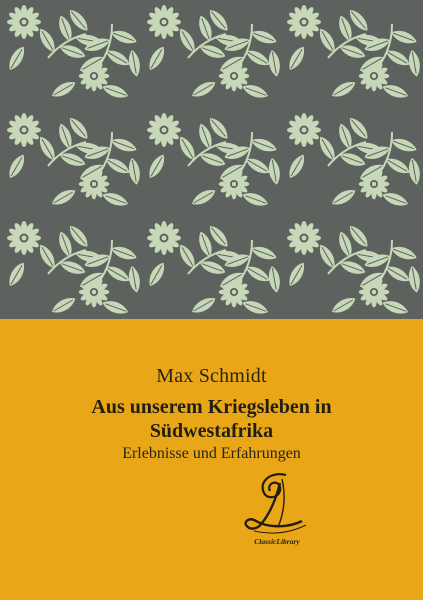 This screenshot has width=423, height=600. What do you see at coordinates (277, 541) in the screenshot?
I see `publisher-name: ClassicLibrary` at bounding box center [277, 541].